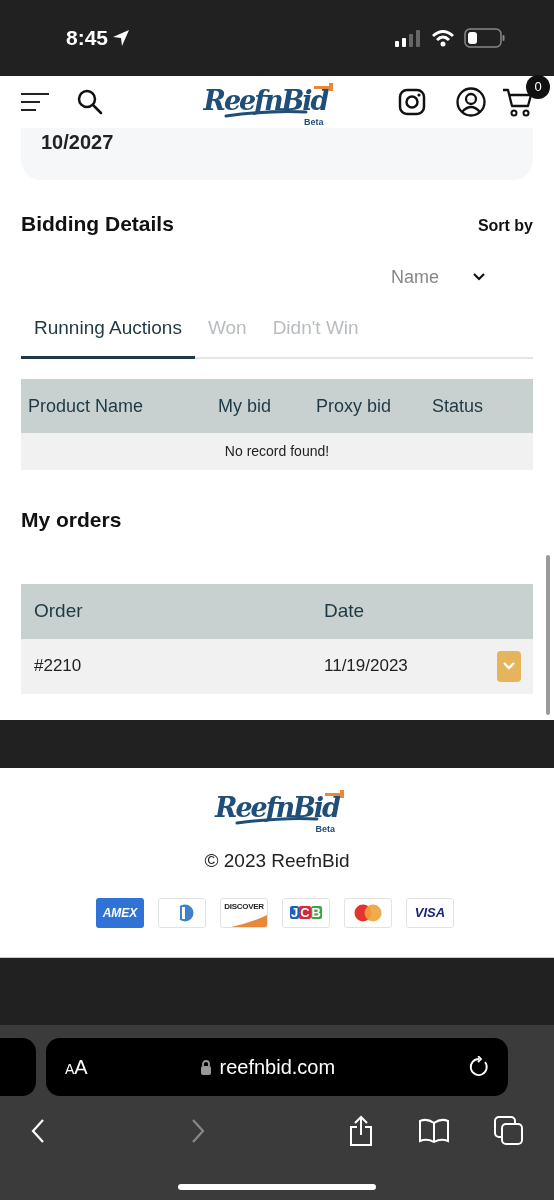  I want to click on search-icon, so click(90, 102).